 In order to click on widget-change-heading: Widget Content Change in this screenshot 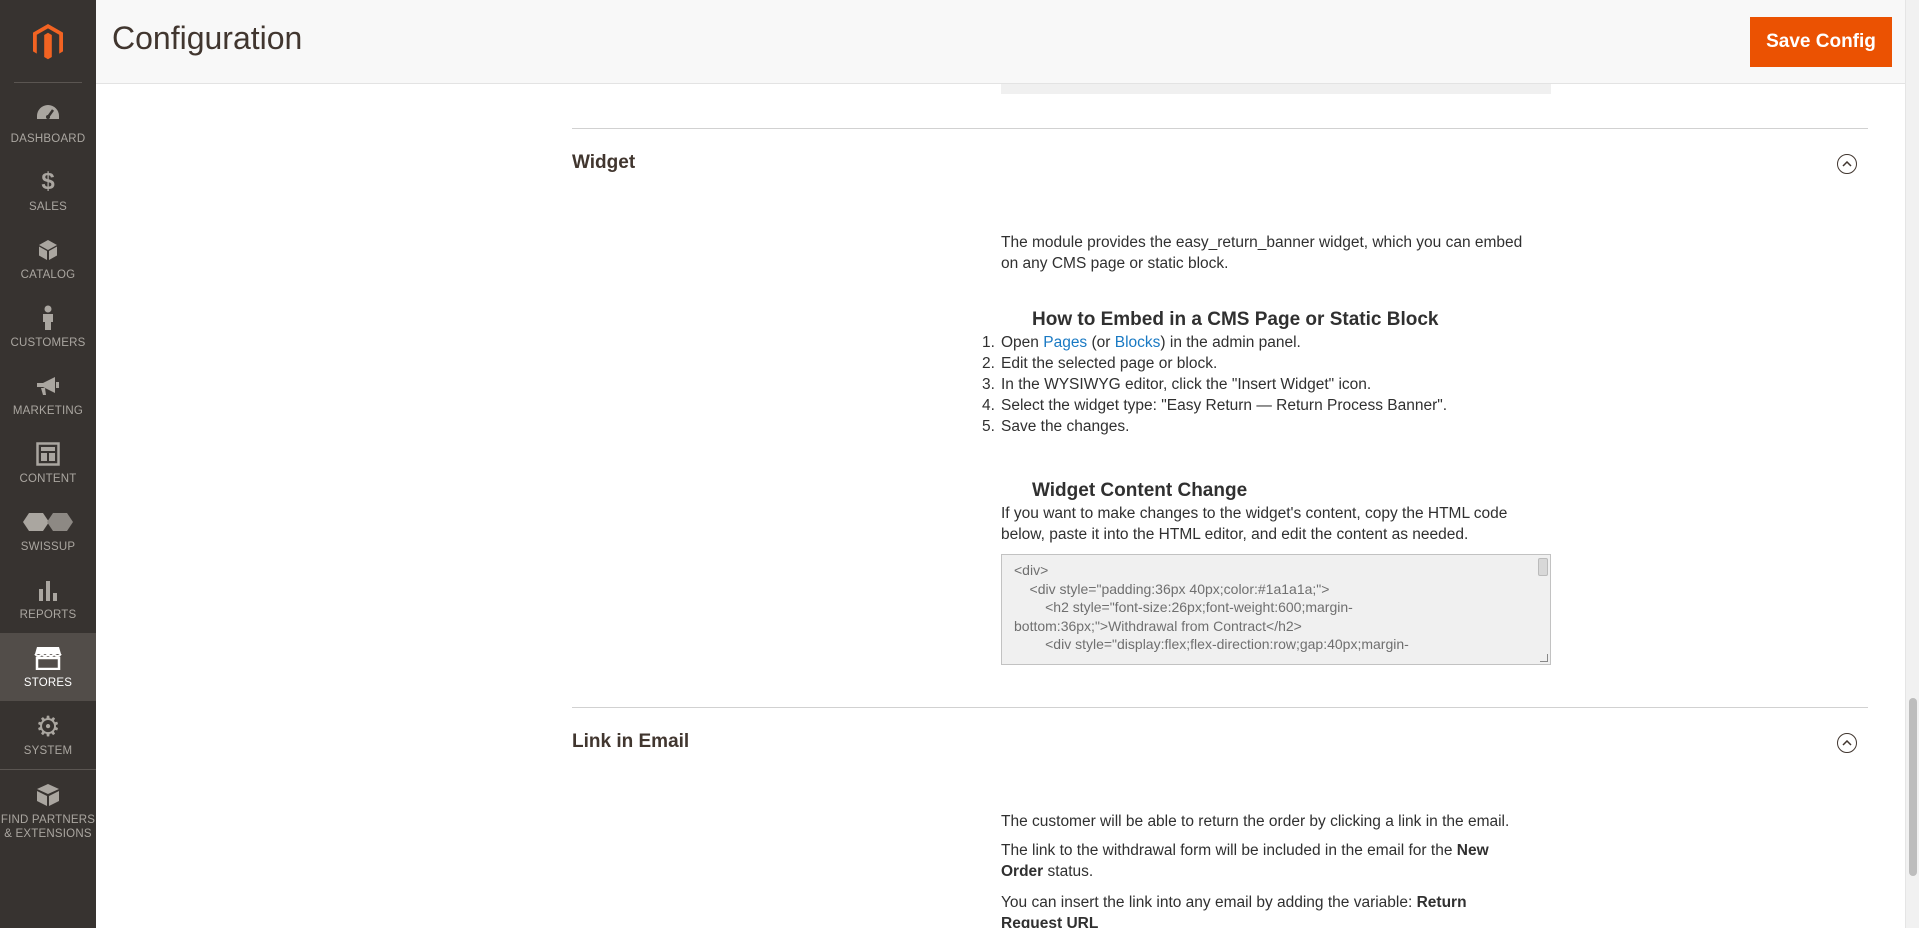, I will do `click(1140, 490)`.